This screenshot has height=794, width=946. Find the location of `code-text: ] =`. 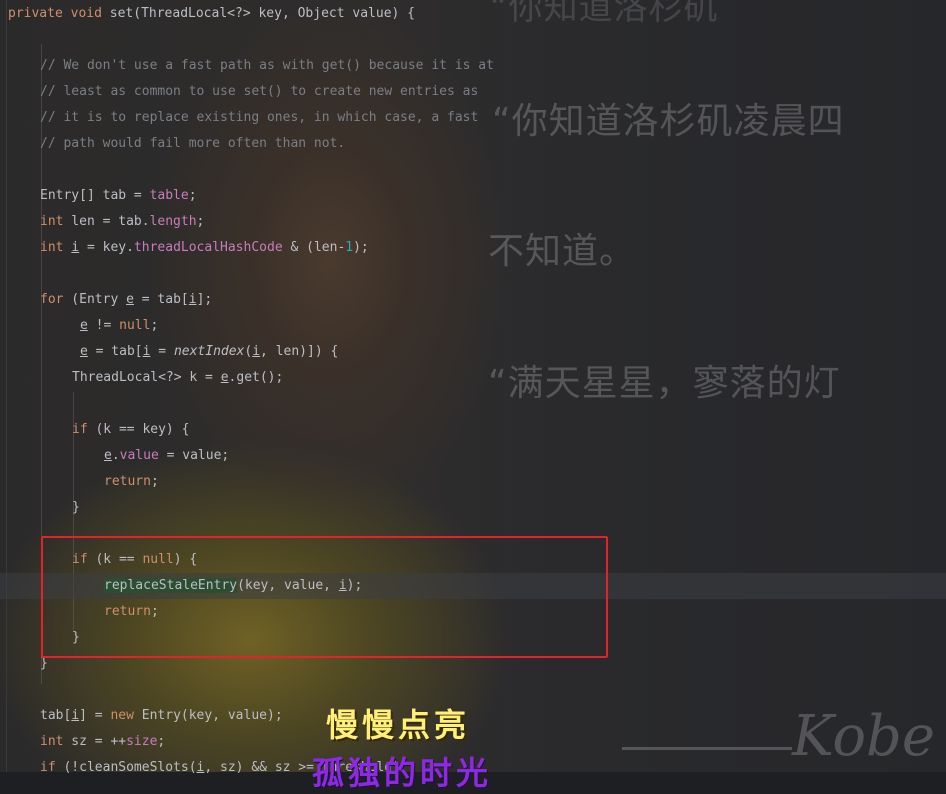

code-text: ] = is located at coordinates (95, 715).